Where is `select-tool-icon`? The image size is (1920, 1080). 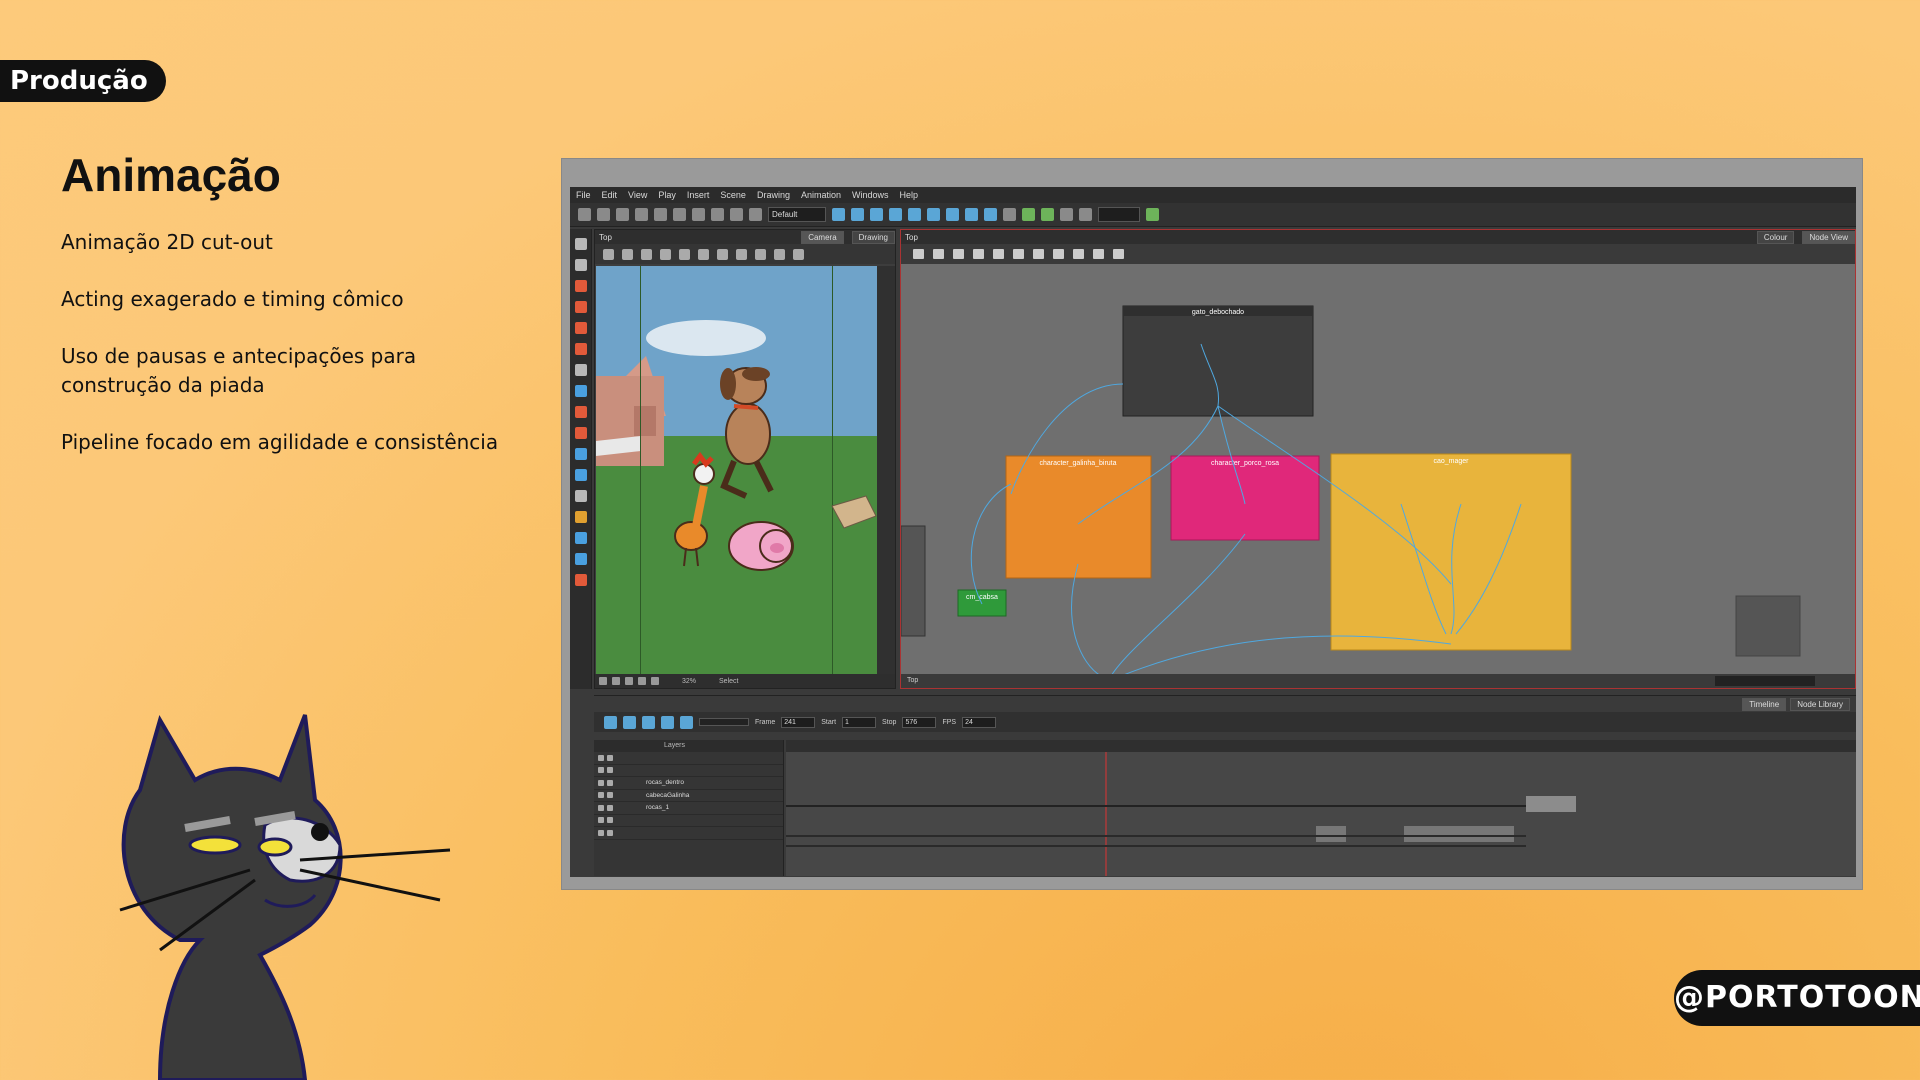
select-tool-icon is located at coordinates (580, 244).